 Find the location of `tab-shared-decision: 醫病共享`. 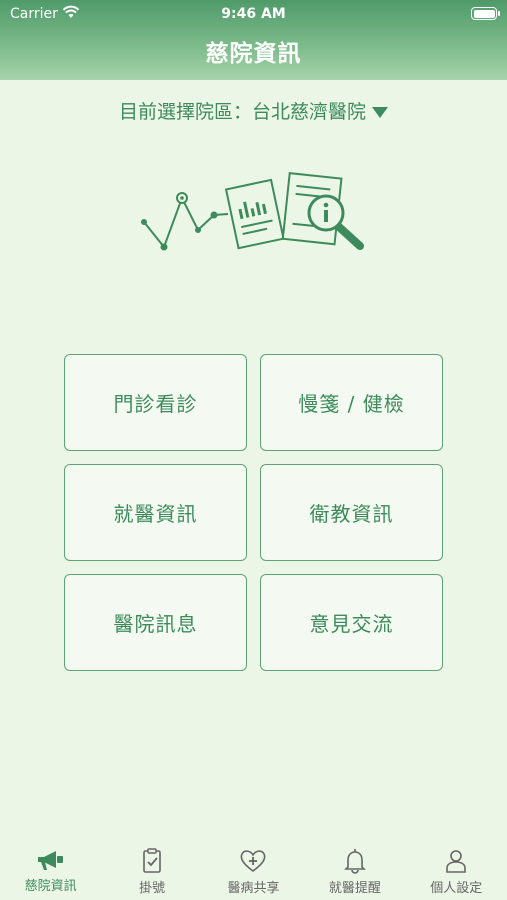

tab-shared-decision: 醫病共享 is located at coordinates (253, 870).